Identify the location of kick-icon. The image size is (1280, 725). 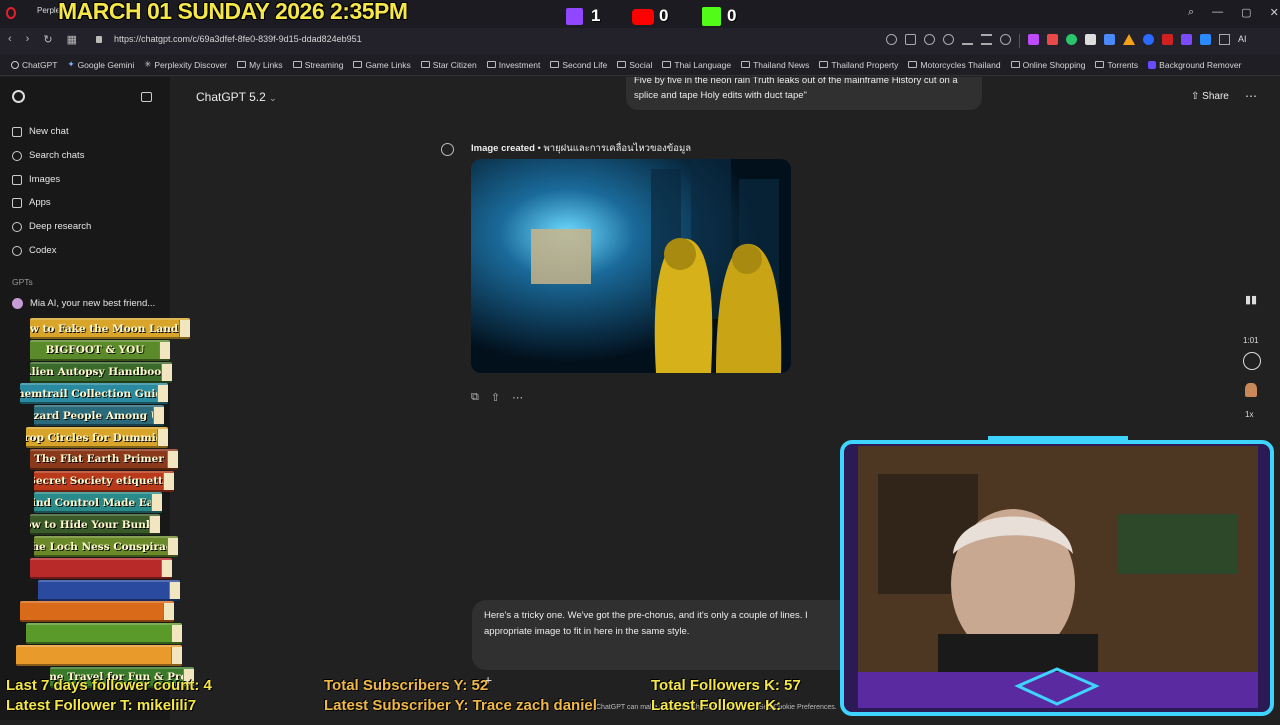
(711, 16).